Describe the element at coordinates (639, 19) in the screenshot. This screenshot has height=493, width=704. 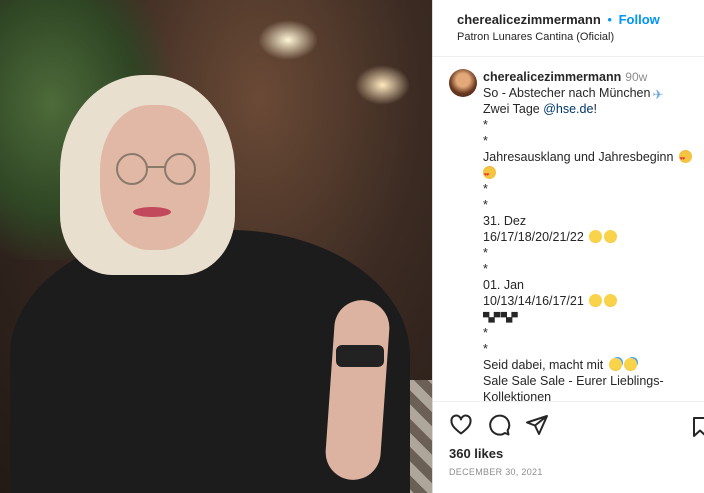
I see `follow-button: Follow` at that location.